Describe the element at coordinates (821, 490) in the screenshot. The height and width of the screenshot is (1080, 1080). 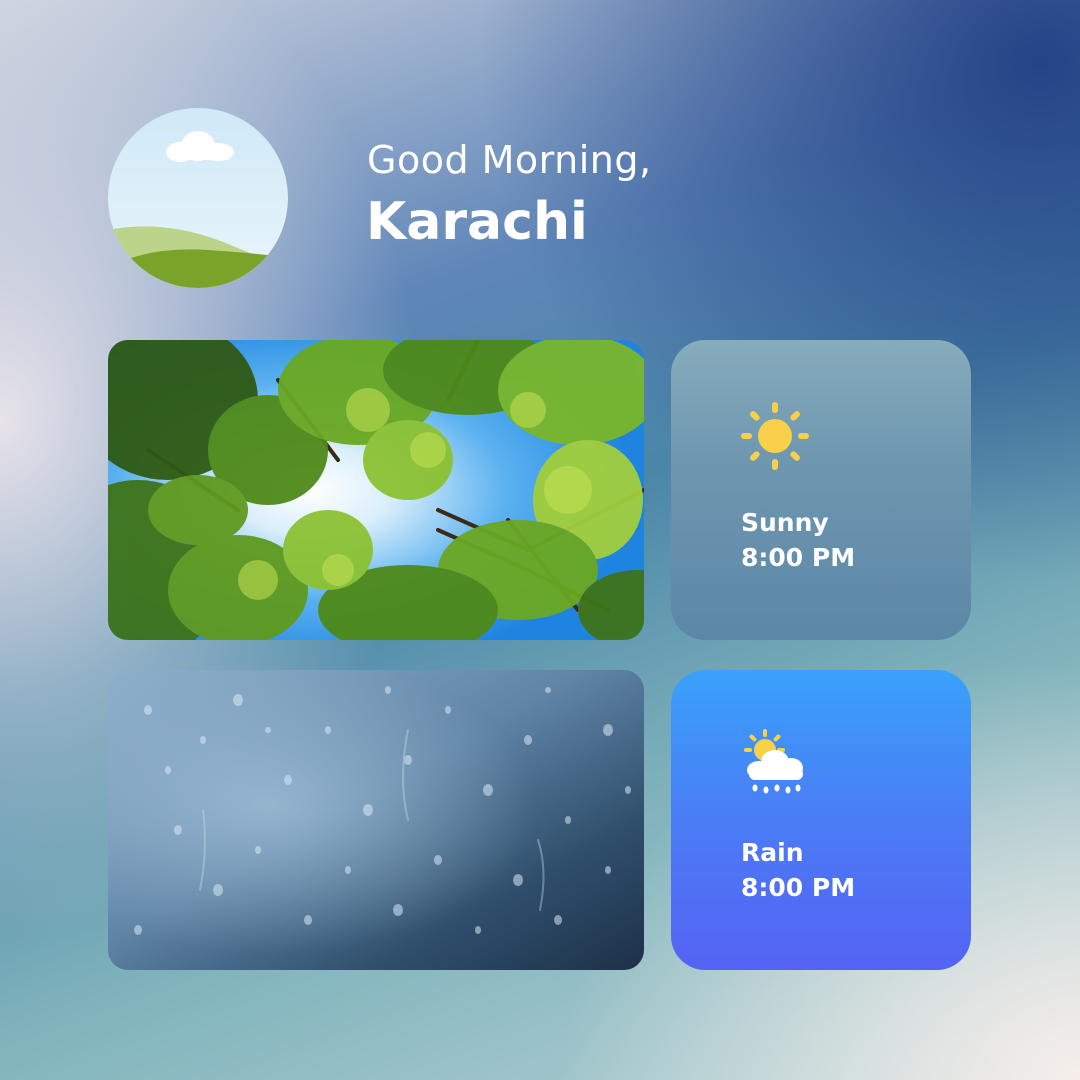
I see `weather-card-sunny: Sunny 8:00 PM` at that location.